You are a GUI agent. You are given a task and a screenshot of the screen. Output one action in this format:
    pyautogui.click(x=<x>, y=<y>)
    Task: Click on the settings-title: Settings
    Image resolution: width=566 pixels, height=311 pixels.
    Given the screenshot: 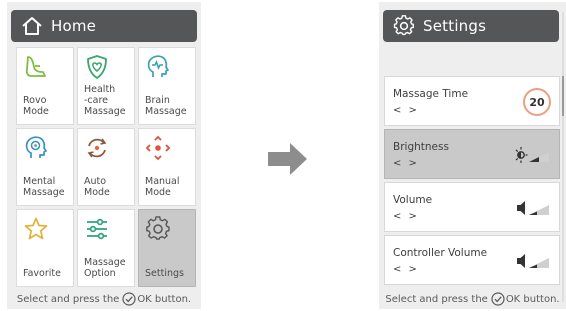 What is the action you would take?
    pyautogui.click(x=455, y=26)
    